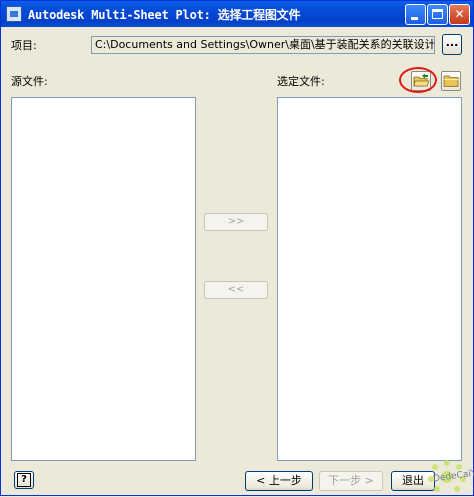 The image size is (474, 497). What do you see at coordinates (279, 481) in the screenshot?
I see `previous-button: < 上一步` at bounding box center [279, 481].